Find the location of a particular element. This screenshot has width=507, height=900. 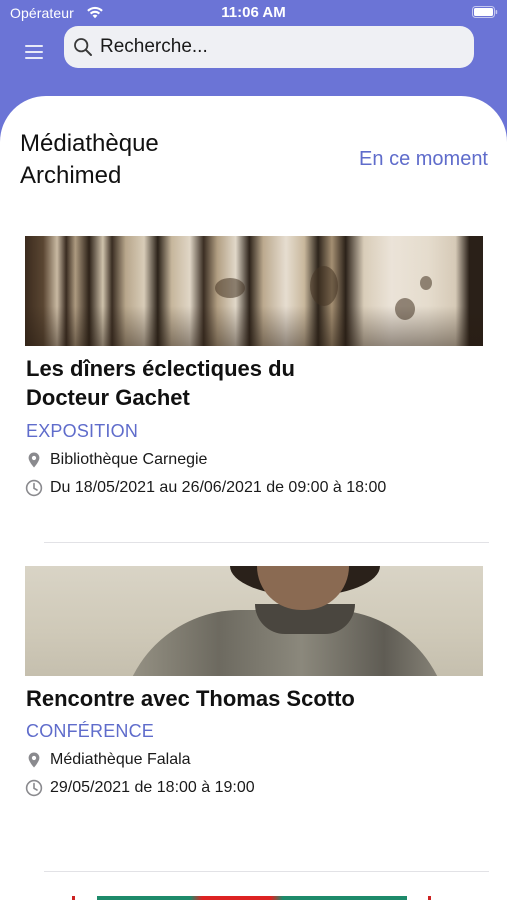

search-bar is located at coordinates (269, 47).